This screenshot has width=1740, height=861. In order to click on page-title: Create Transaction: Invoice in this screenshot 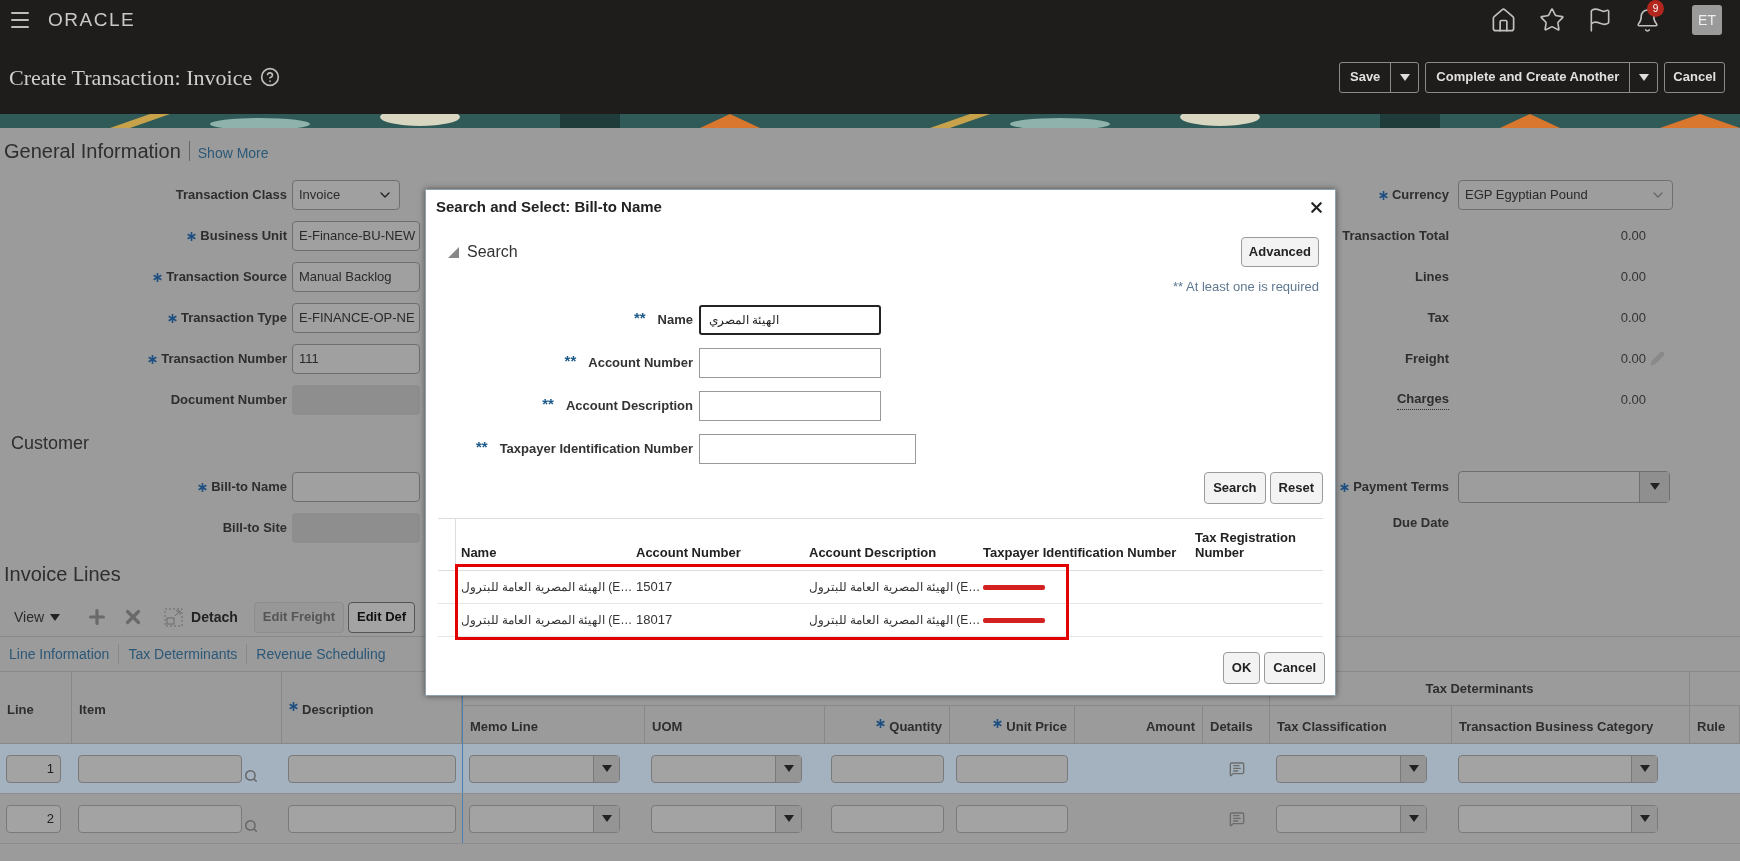, I will do `click(131, 77)`.